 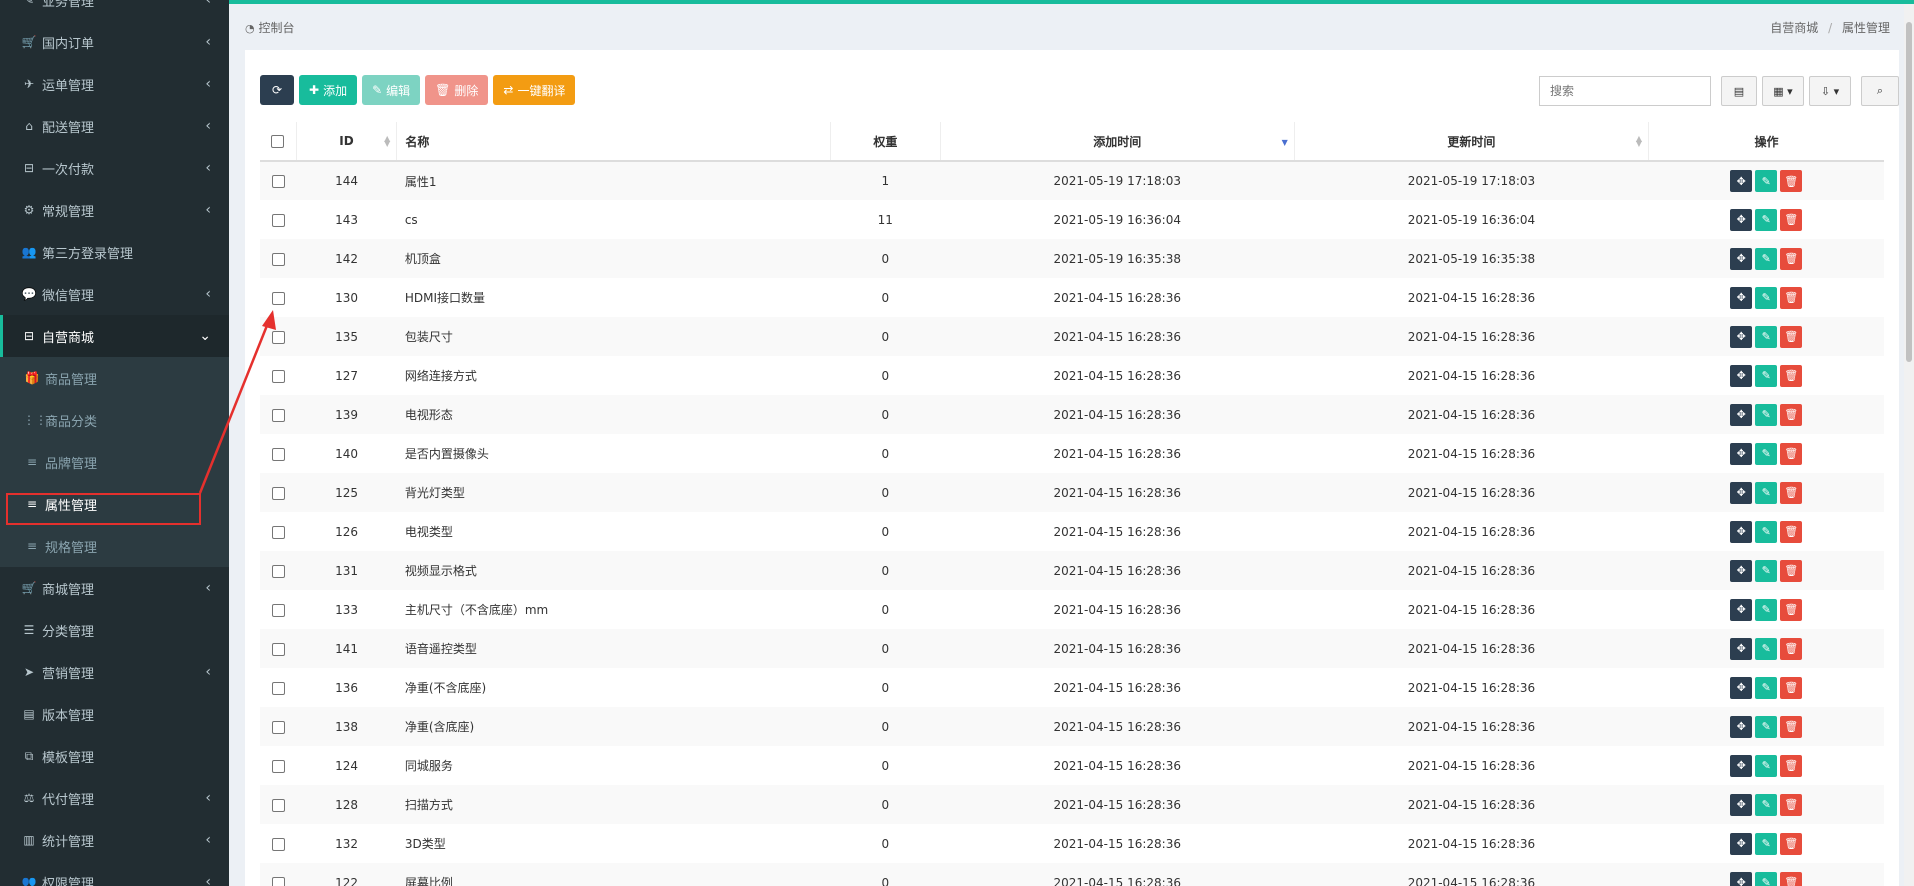 I want to click on scrollbar-thumb, so click(x=1909, y=192).